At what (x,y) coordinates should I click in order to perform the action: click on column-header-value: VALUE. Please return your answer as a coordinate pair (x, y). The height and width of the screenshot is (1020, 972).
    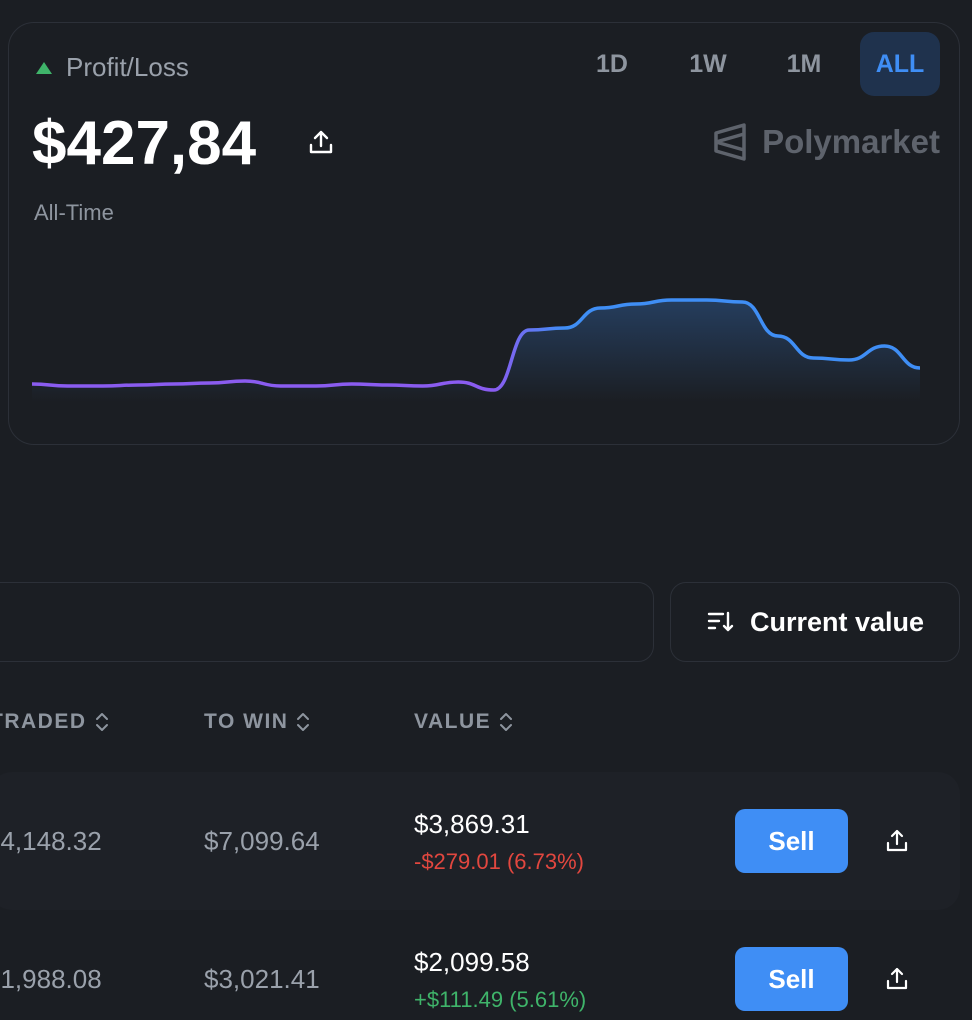
    Looking at the image, I should click on (463, 722).